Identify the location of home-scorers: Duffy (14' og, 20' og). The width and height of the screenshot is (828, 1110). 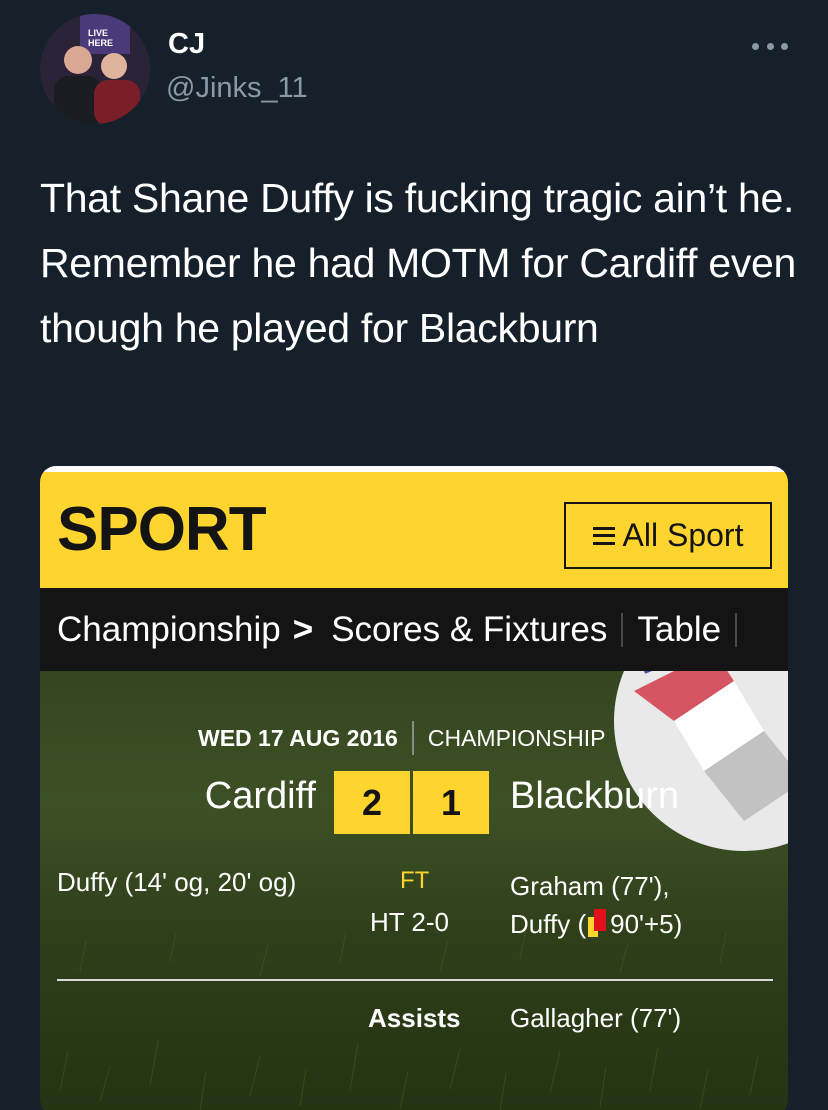
(177, 882).